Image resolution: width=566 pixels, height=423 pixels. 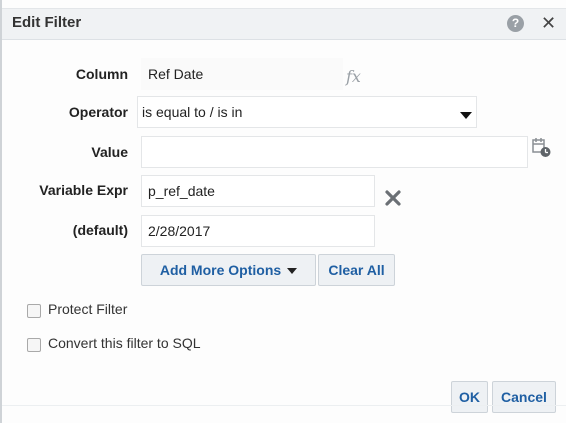 What do you see at coordinates (109, 152) in the screenshot?
I see `value-label: Value` at bounding box center [109, 152].